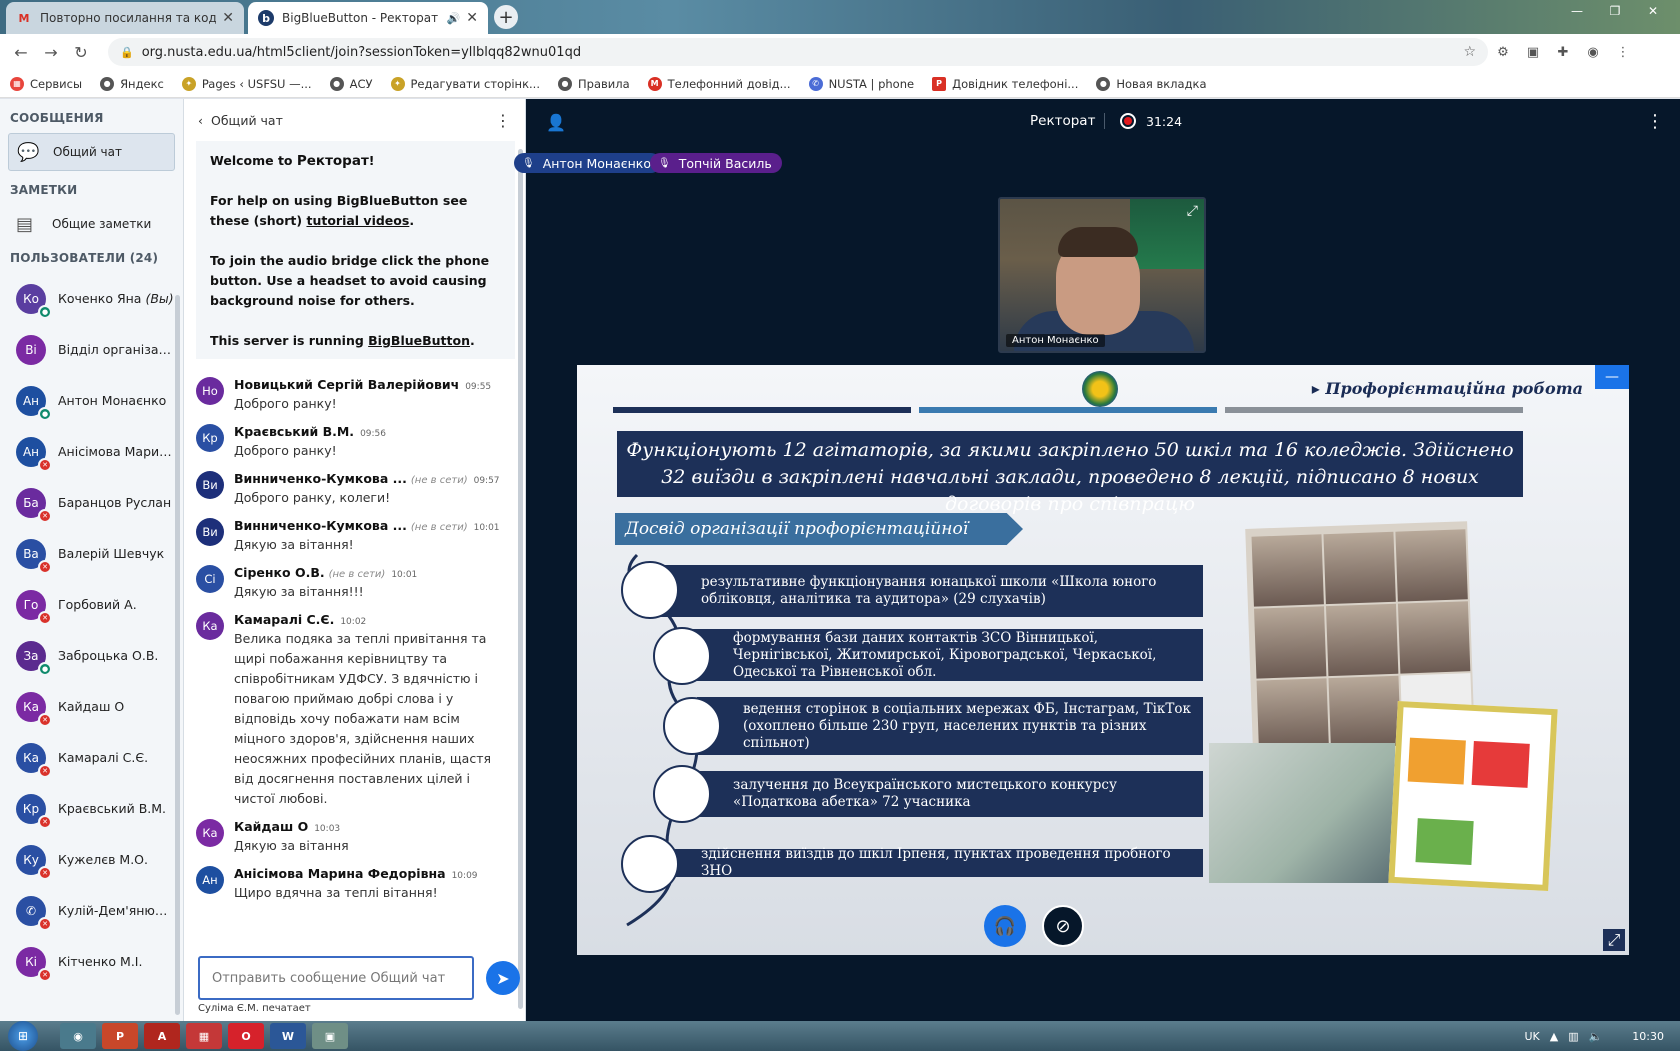  What do you see at coordinates (88, 961) in the screenshot?
I see `user-list-item: Кі Кітченко М.І. ✕` at bounding box center [88, 961].